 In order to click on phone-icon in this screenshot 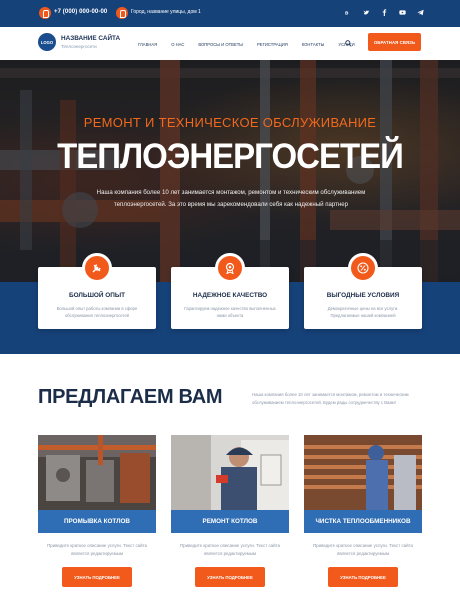, I will do `click(45, 13)`.